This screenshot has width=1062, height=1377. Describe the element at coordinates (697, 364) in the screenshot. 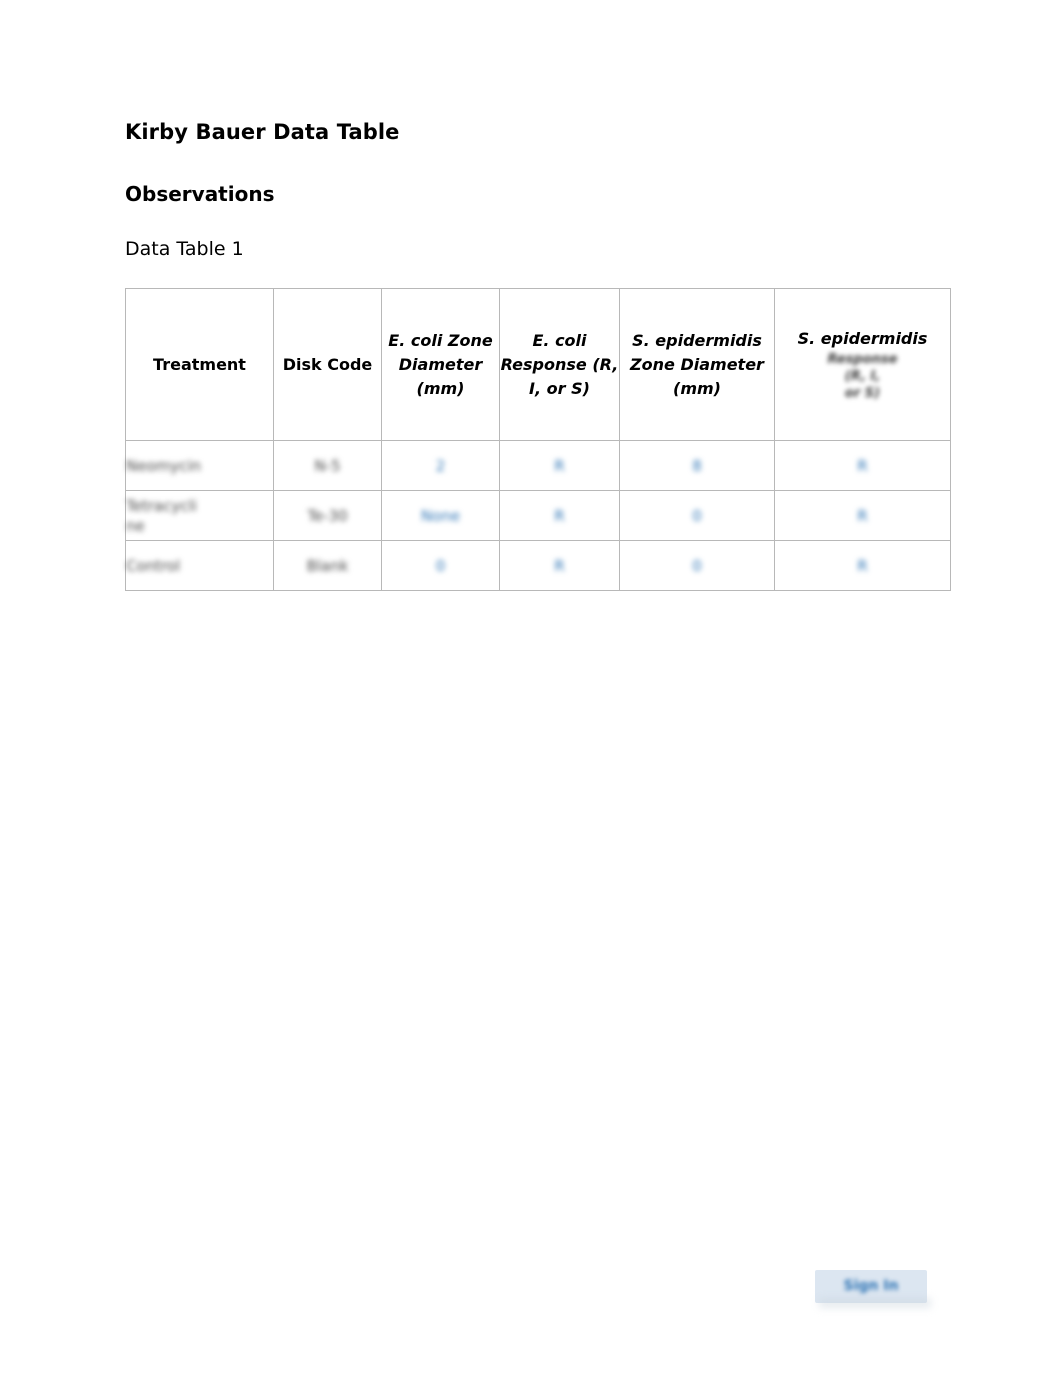

I see `column-header-sepidermidis-zone-diameter: S. epidermidis Zone Diameter (mm)` at that location.